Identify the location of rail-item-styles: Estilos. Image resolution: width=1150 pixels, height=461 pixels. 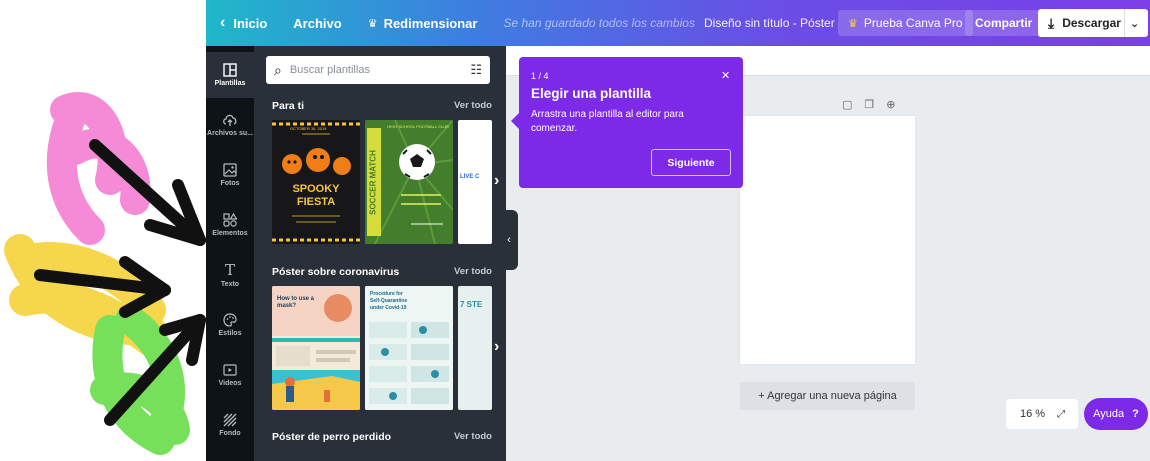
(230, 325).